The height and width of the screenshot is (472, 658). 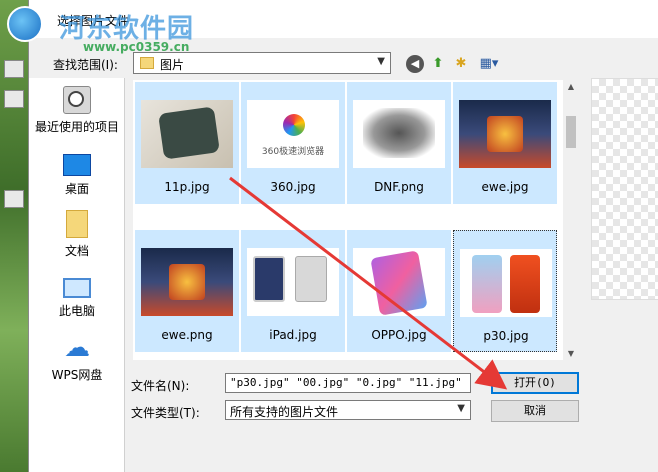 What do you see at coordinates (293, 152) in the screenshot?
I see `thumbnail-text: 360极速浏览器` at bounding box center [293, 152].